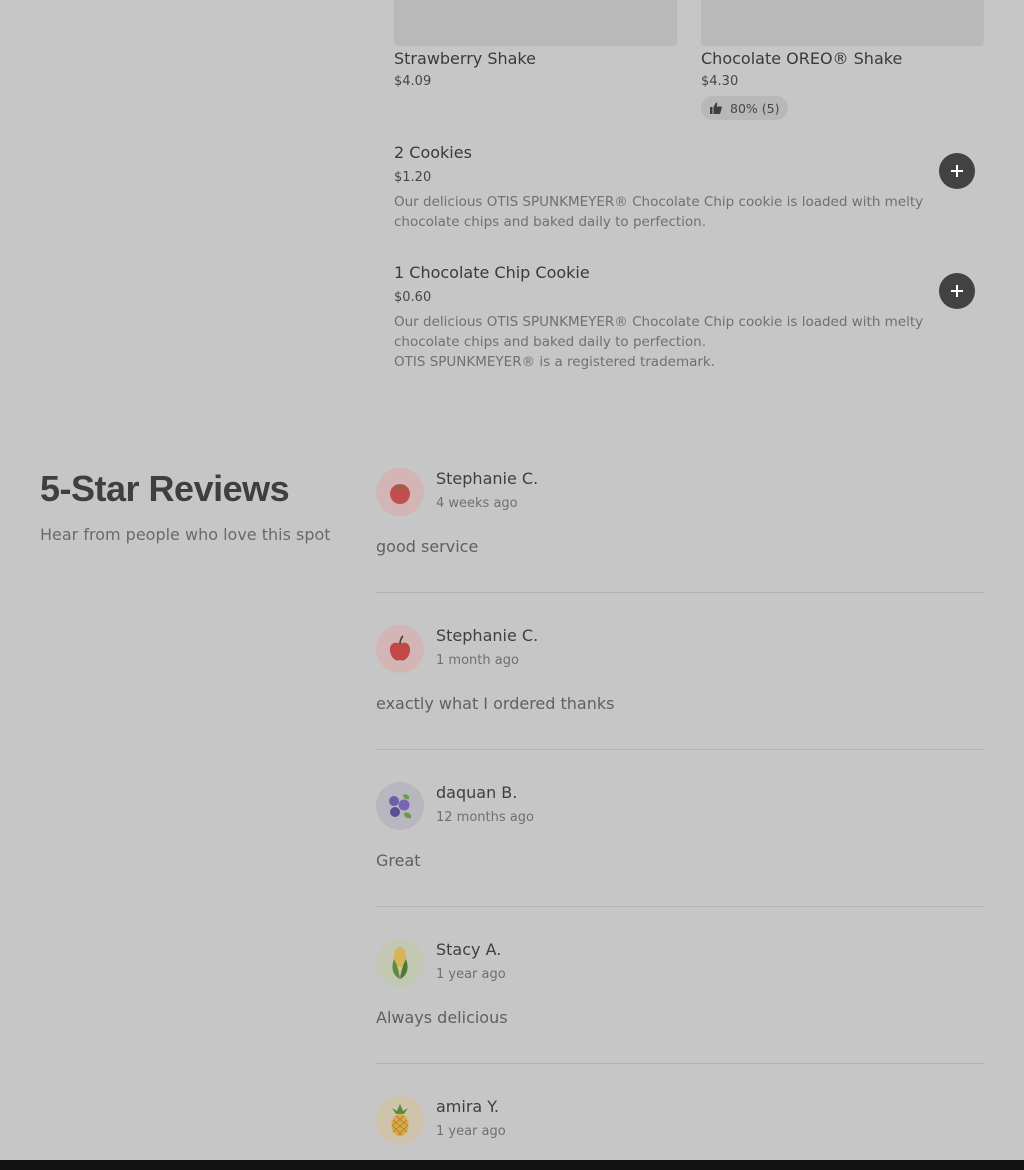  I want to click on review-time: 1 month ago, so click(477, 660).